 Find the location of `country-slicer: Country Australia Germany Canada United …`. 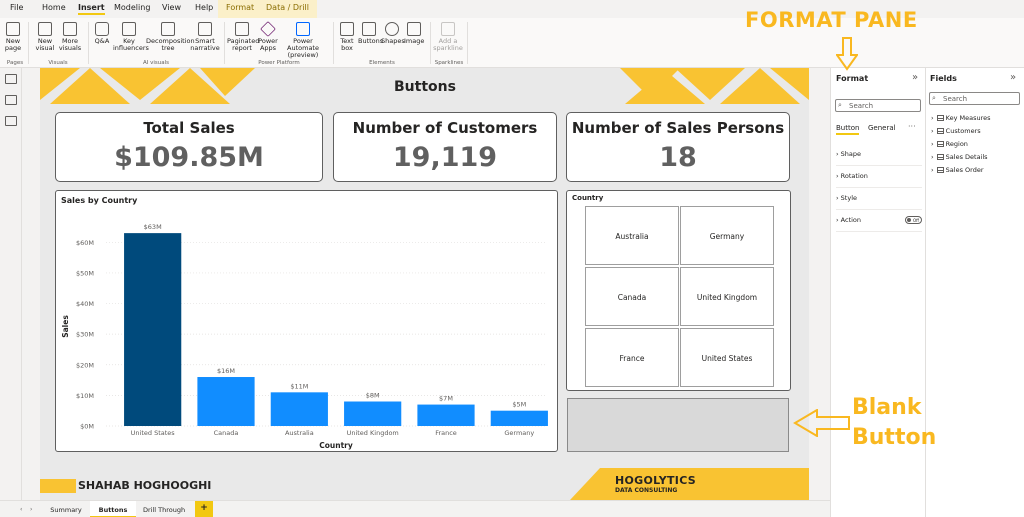

country-slicer: Country Australia Germany Canada United … is located at coordinates (678, 290).